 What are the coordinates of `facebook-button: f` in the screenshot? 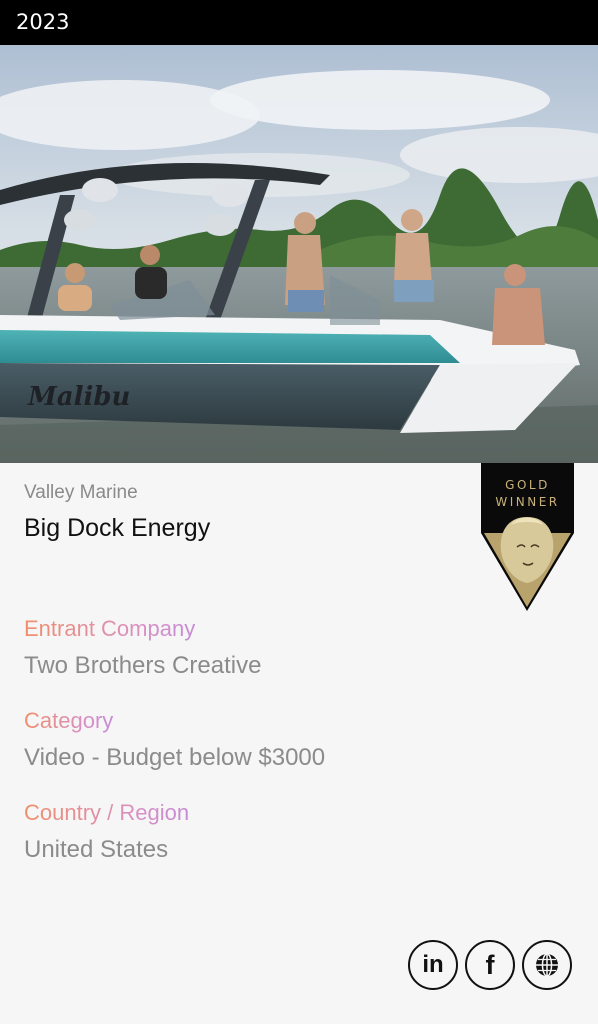 It's located at (490, 965).